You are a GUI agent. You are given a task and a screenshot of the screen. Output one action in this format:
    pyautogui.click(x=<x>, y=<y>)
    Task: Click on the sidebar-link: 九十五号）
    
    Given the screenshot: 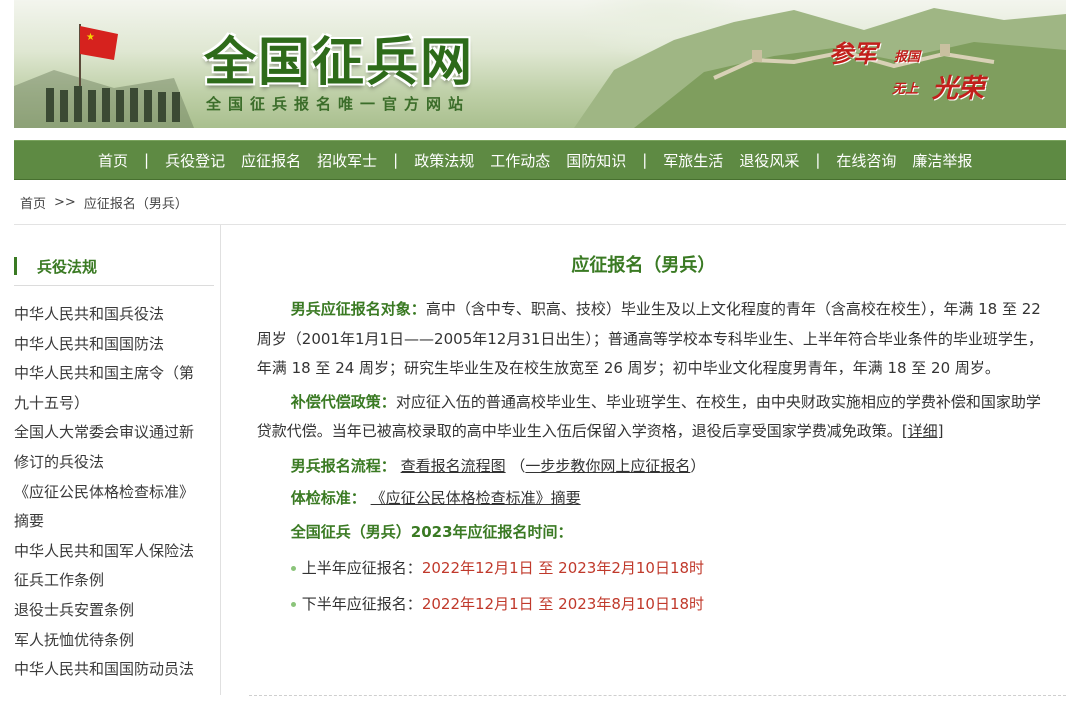 What is the action you would take?
    pyautogui.click(x=117, y=404)
    